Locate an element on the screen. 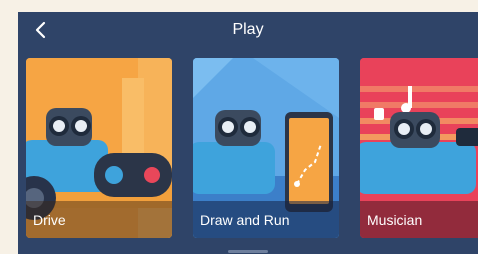 The height and width of the screenshot is (254, 478). page-title: Play is located at coordinates (248, 29).